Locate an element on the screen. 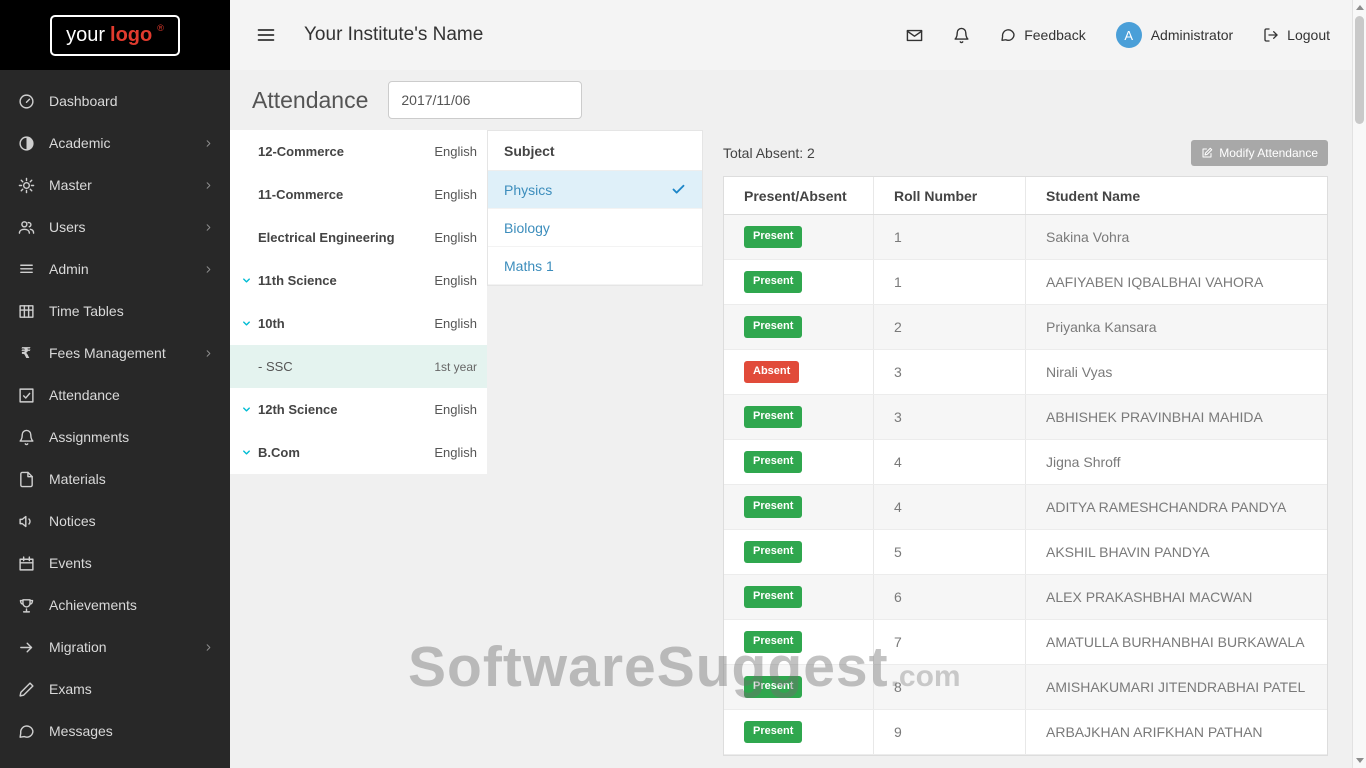 This screenshot has width=1366, height=768. logout-button: Logout is located at coordinates (1296, 35).